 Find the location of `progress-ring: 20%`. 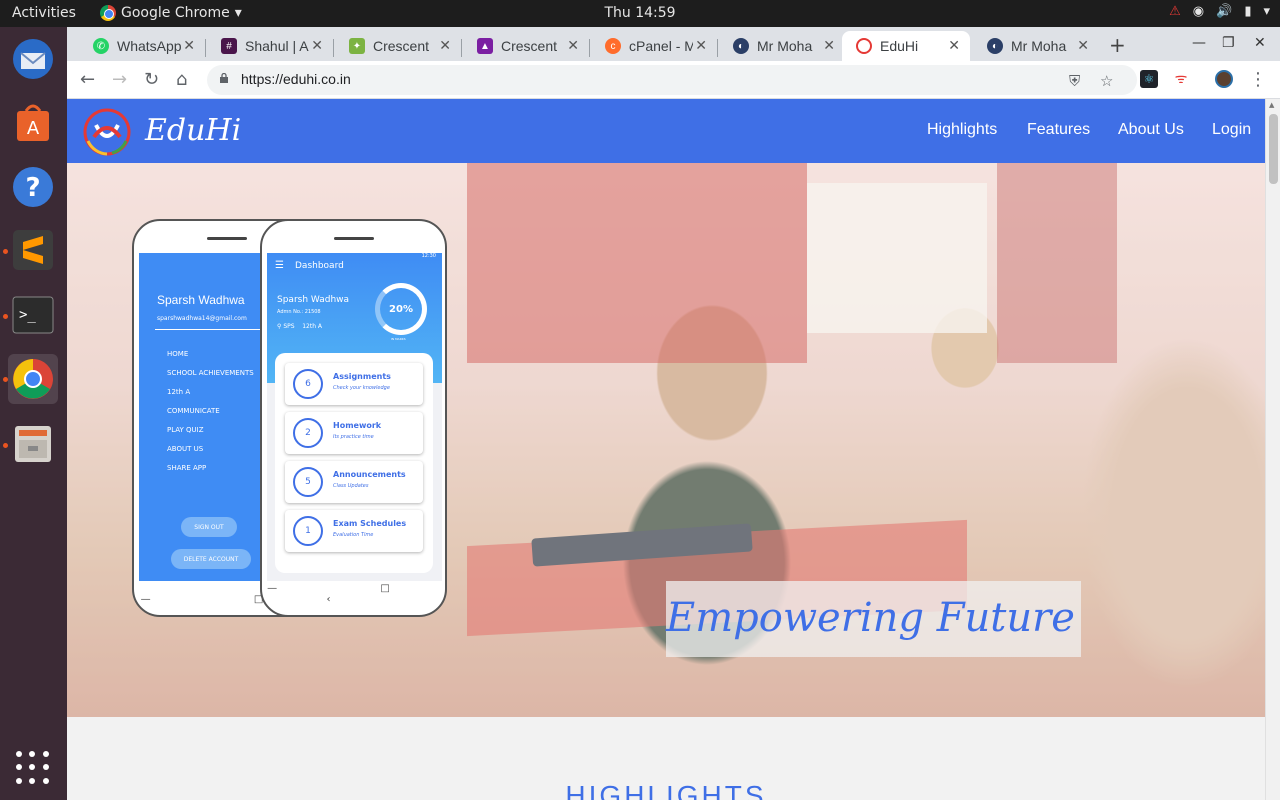

progress-ring: 20% is located at coordinates (401, 309).